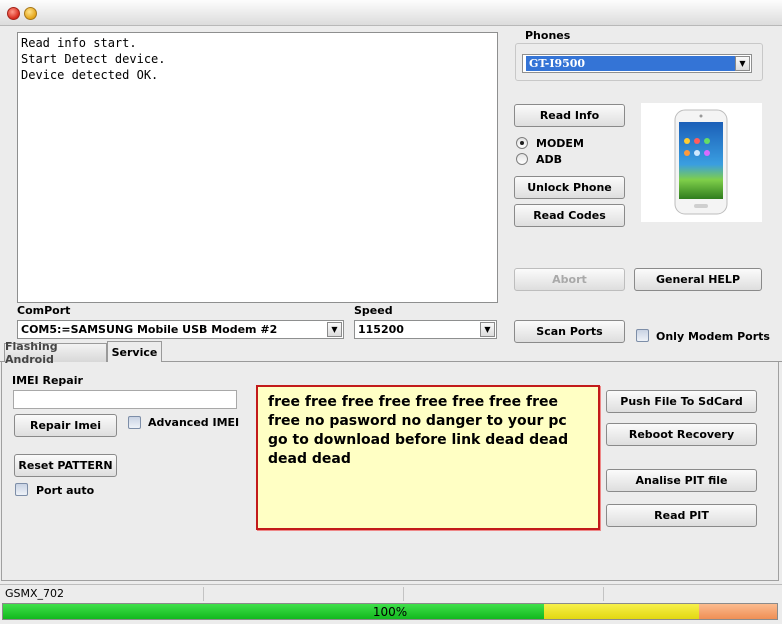 The image size is (782, 624). I want to click on modem-label: MODEM, so click(560, 143).